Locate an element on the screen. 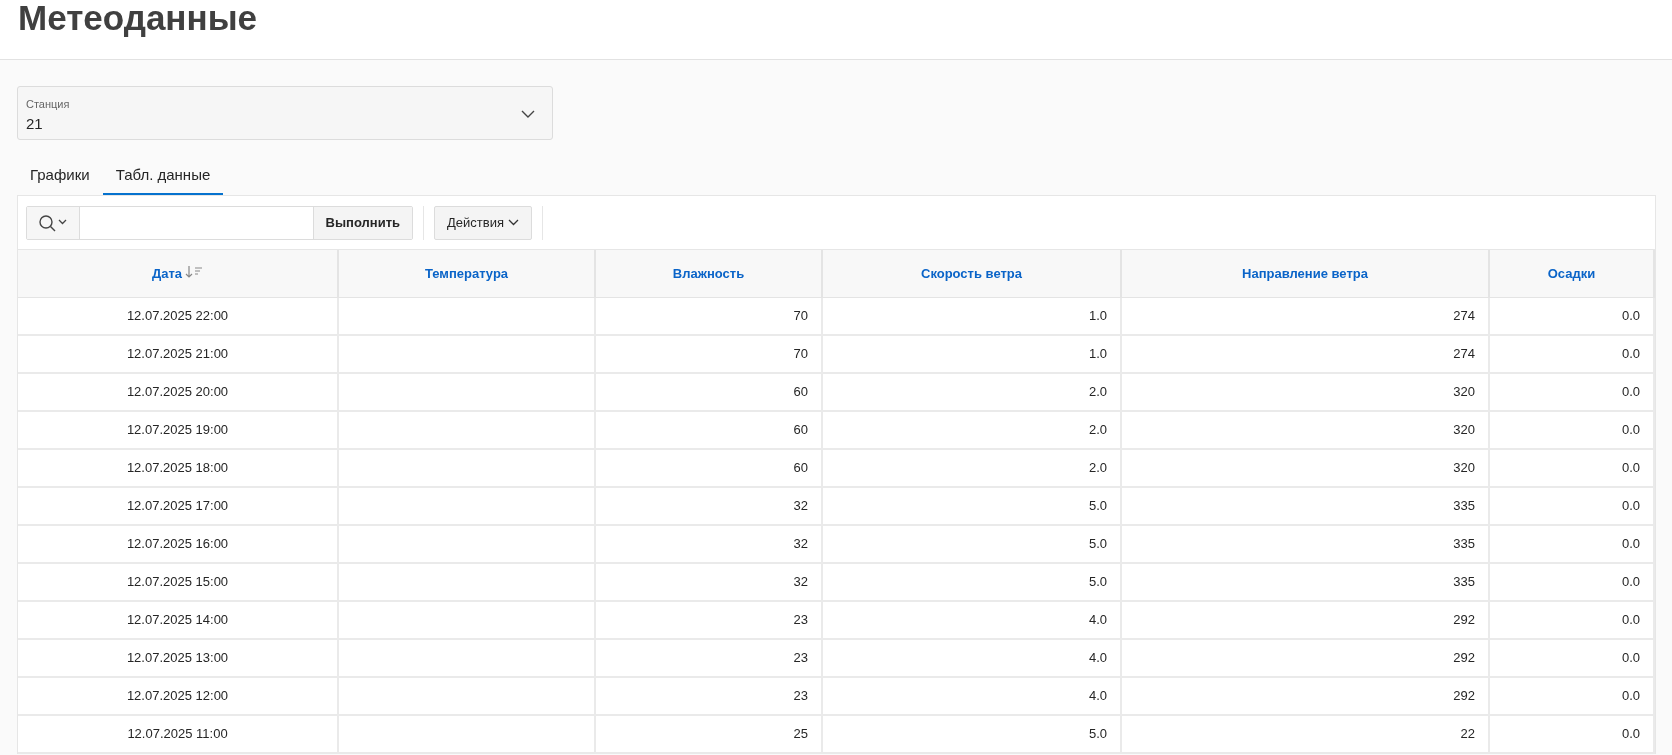  table-cell: 12.07.2025 22:00 is located at coordinates (178, 316).